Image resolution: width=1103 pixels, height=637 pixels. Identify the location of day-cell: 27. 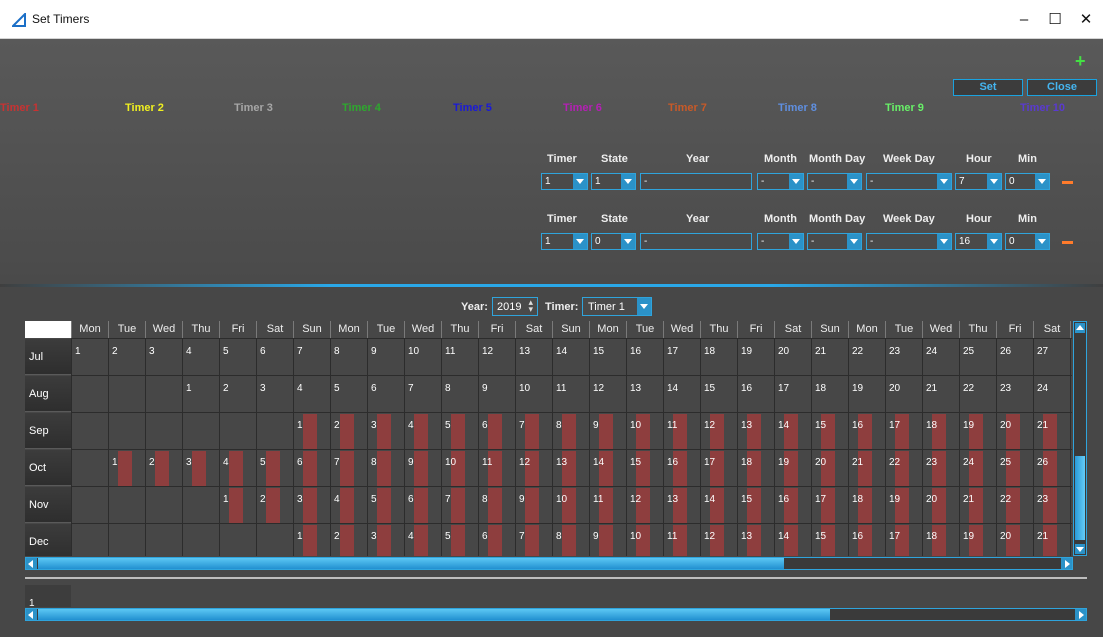
(1051, 356).